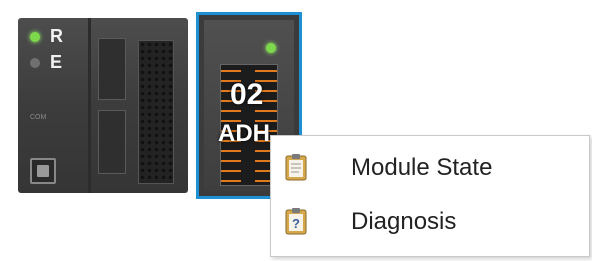 This screenshot has width=592, height=261. What do you see at coordinates (422, 167) in the screenshot?
I see `menu-item-label: Module State` at bounding box center [422, 167].